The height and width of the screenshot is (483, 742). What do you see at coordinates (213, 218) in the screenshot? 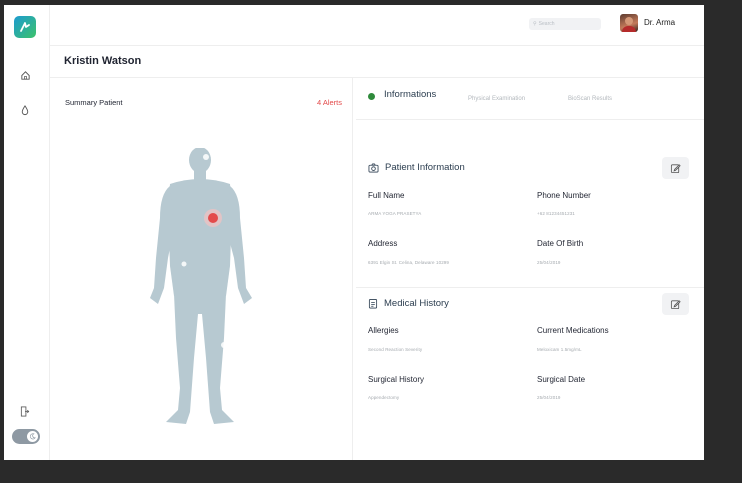
I see `body-marker-chest-alert` at bounding box center [213, 218].